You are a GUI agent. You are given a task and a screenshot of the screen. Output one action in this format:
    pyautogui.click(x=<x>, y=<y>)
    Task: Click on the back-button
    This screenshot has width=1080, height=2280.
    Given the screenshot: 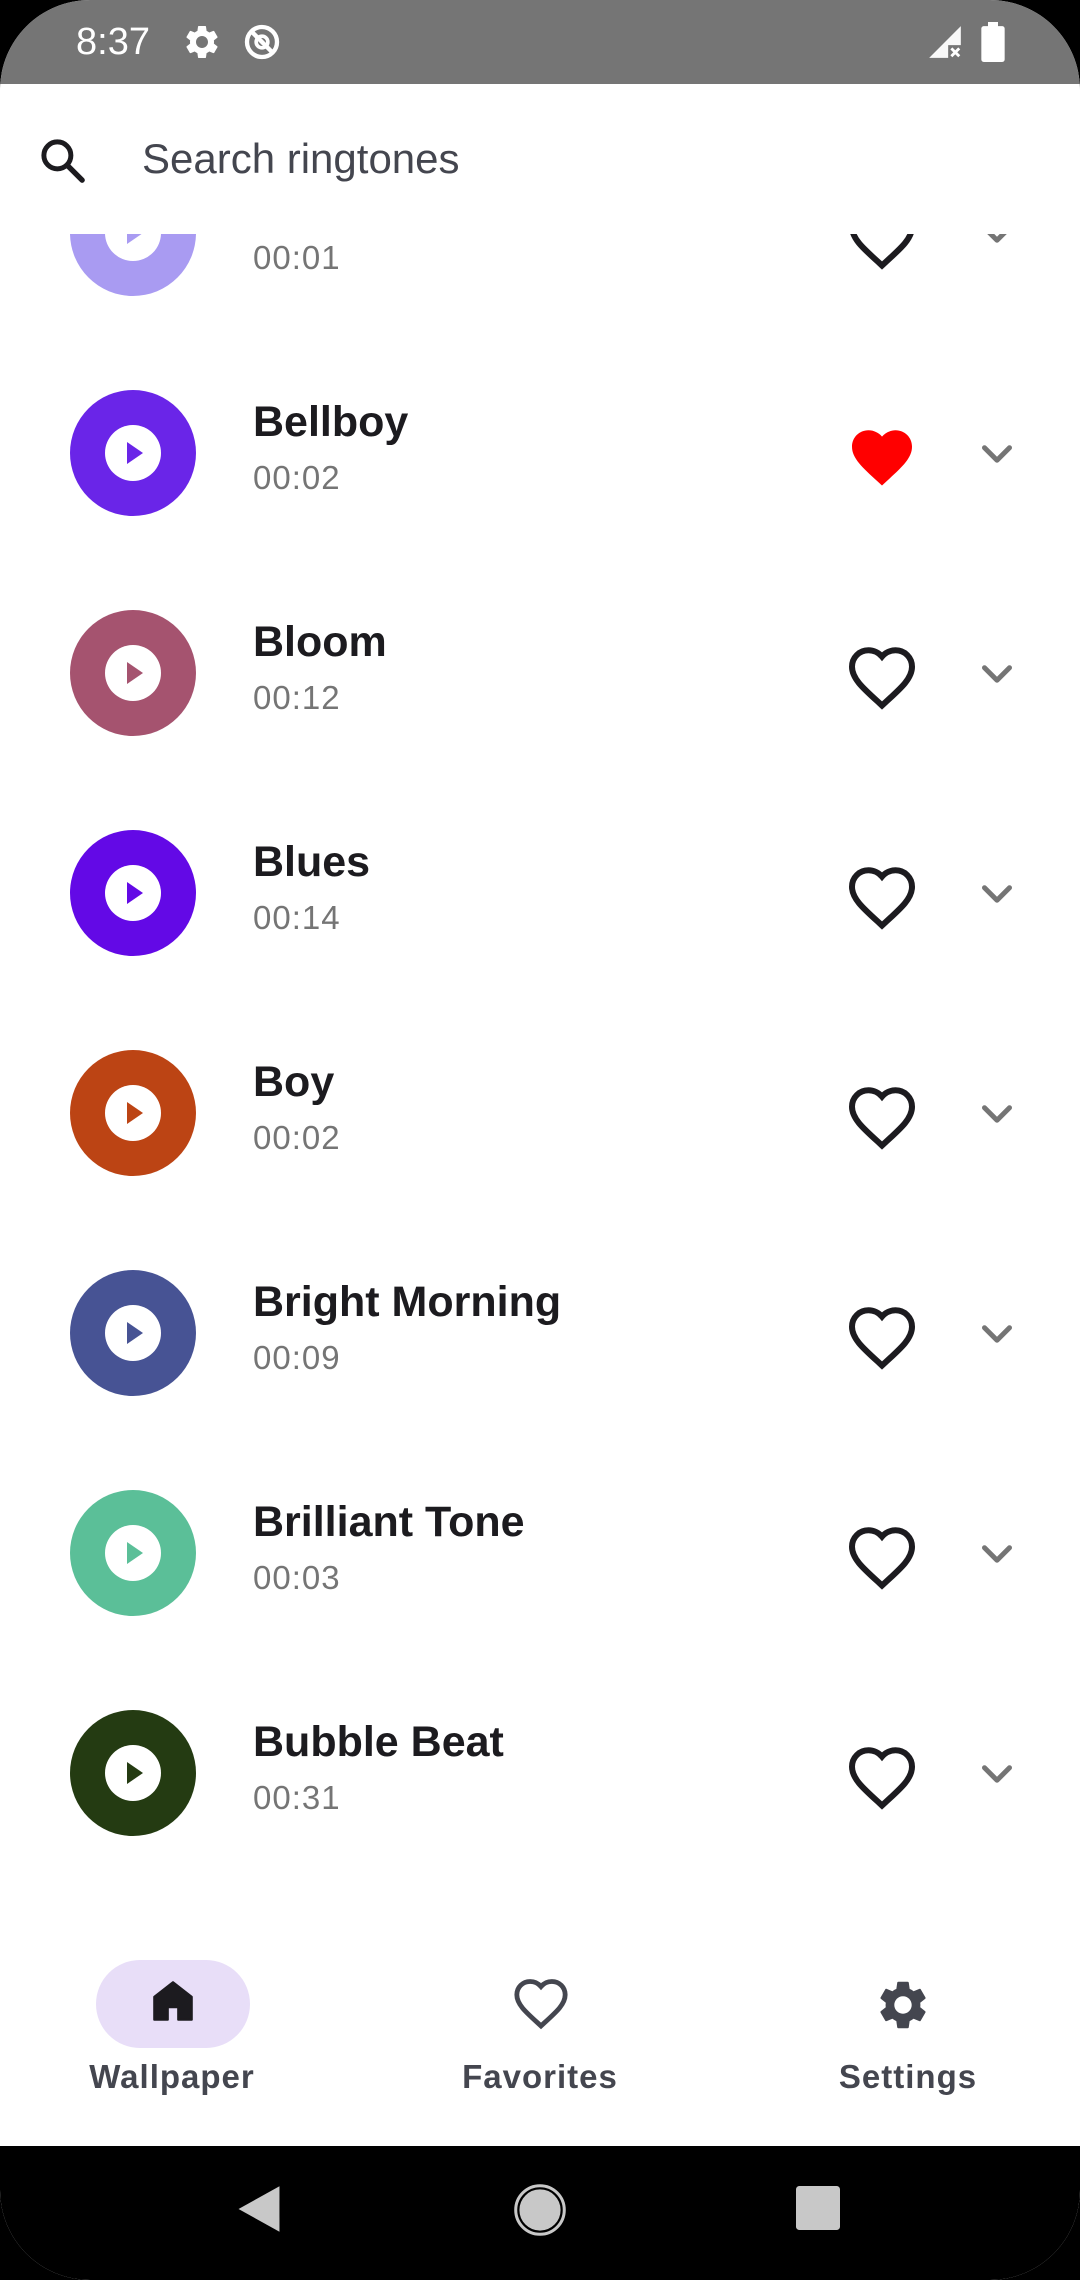 What is the action you would take?
    pyautogui.click(x=259, y=2209)
    